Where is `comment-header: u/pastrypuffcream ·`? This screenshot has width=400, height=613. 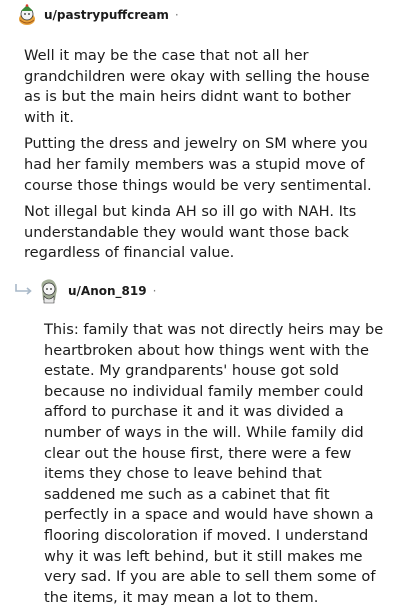 comment-header: u/pastrypuffcream · is located at coordinates (97, 15).